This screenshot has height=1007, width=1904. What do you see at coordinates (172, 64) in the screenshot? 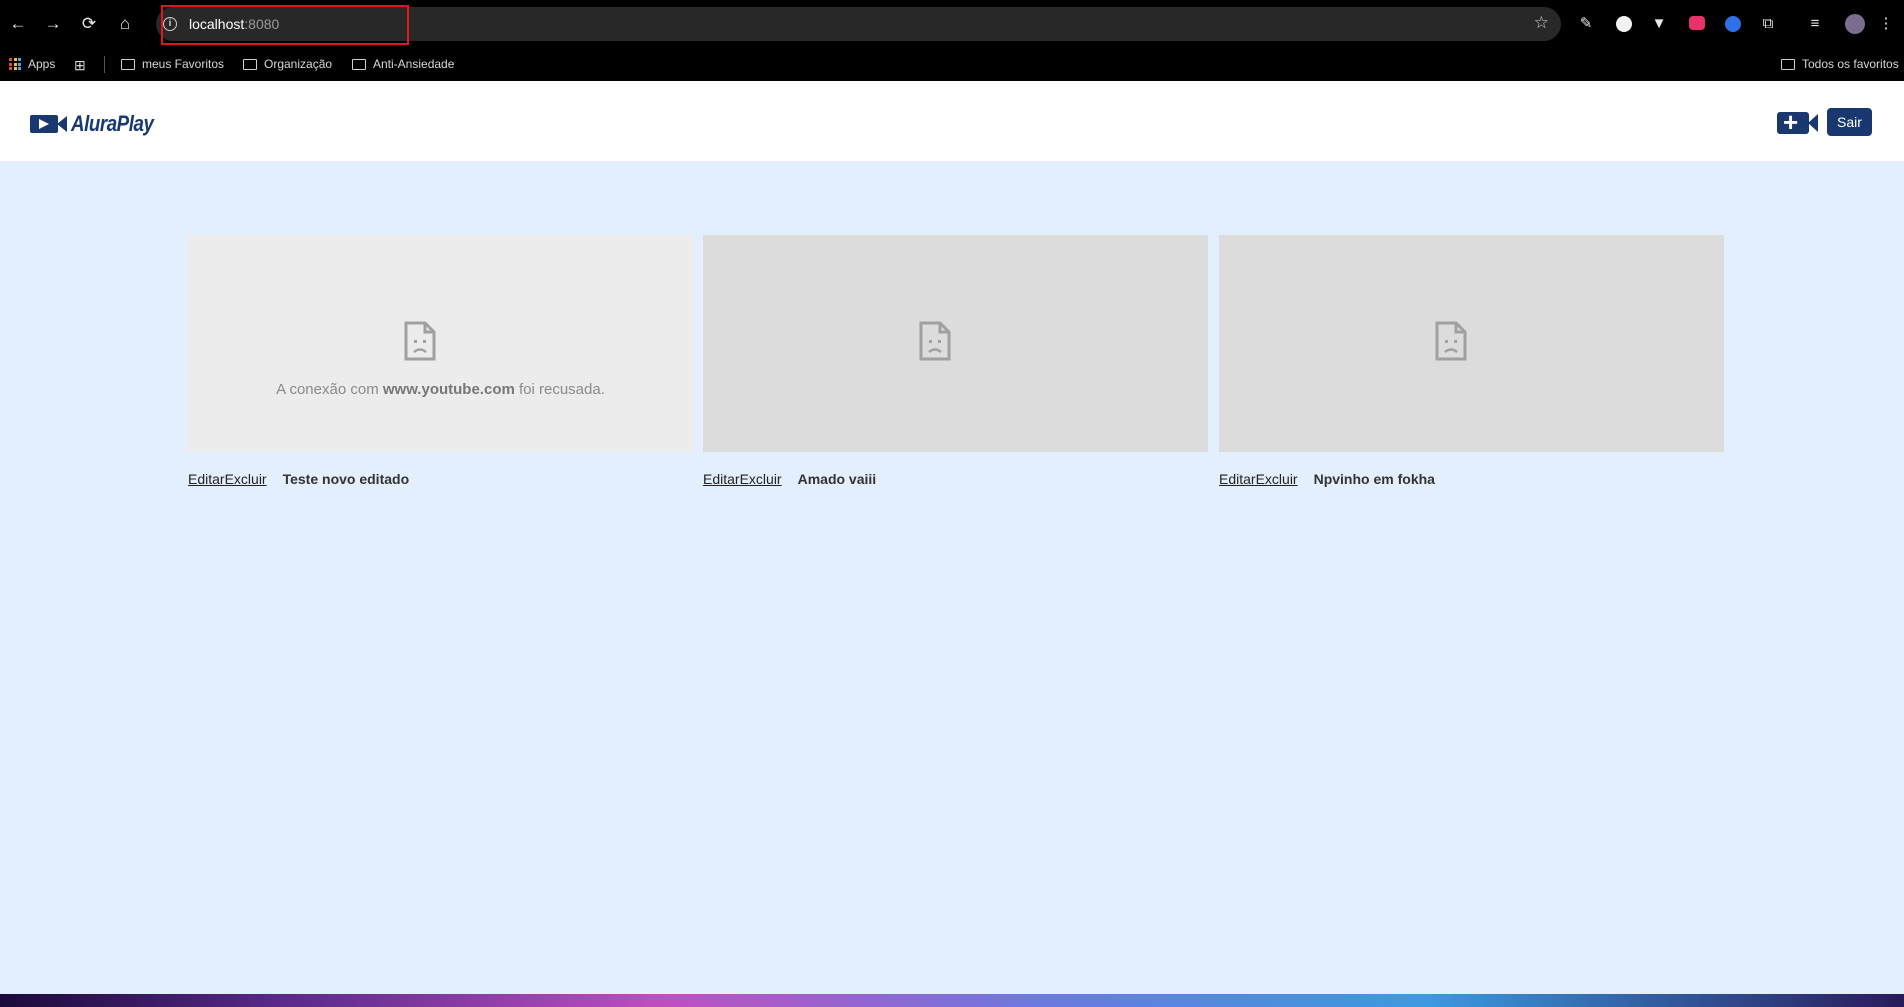
I see `bookmark-folder-favoritos: meus Favoritos` at bounding box center [172, 64].